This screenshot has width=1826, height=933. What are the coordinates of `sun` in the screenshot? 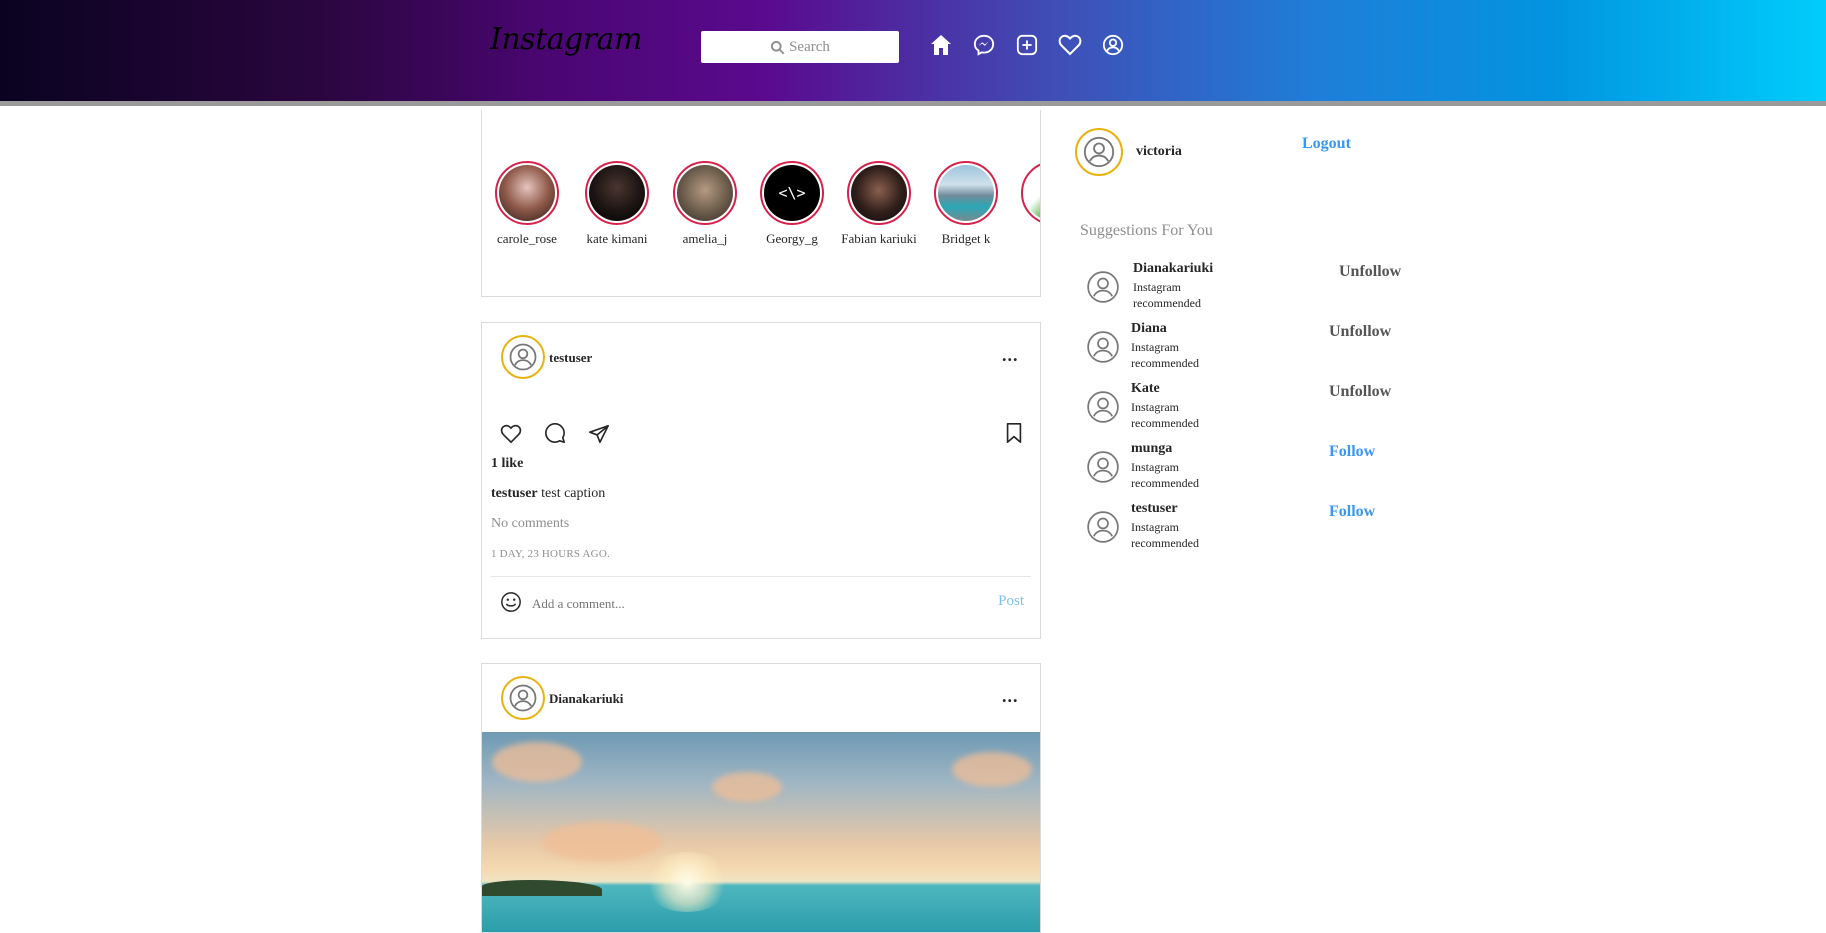 It's located at (687, 882).